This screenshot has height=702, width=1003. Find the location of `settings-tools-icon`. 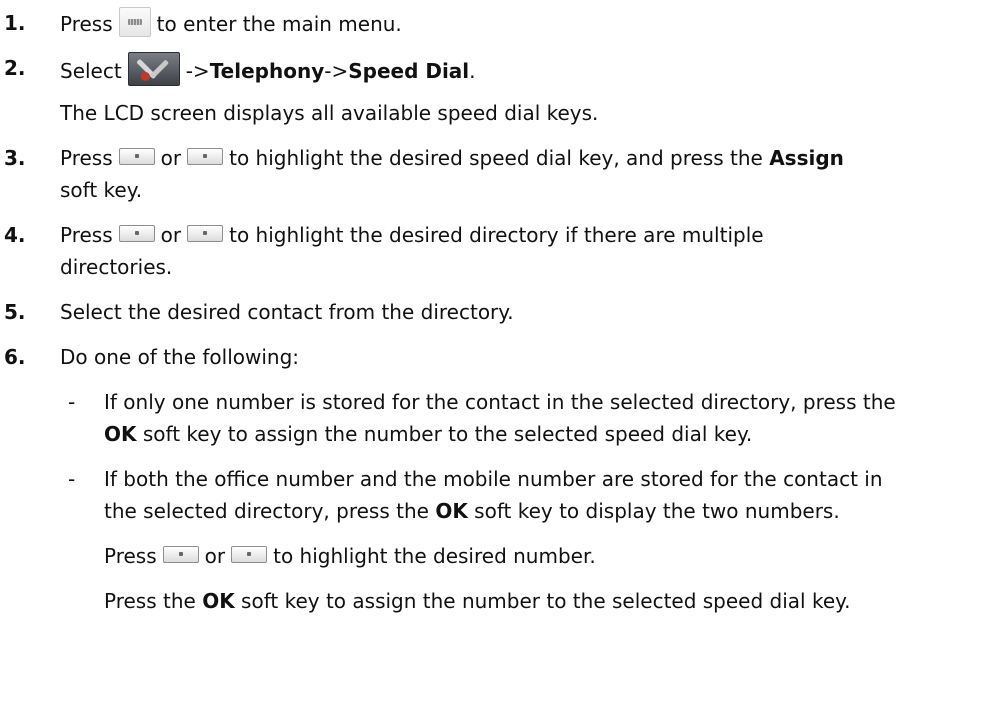

settings-tools-icon is located at coordinates (153, 69).